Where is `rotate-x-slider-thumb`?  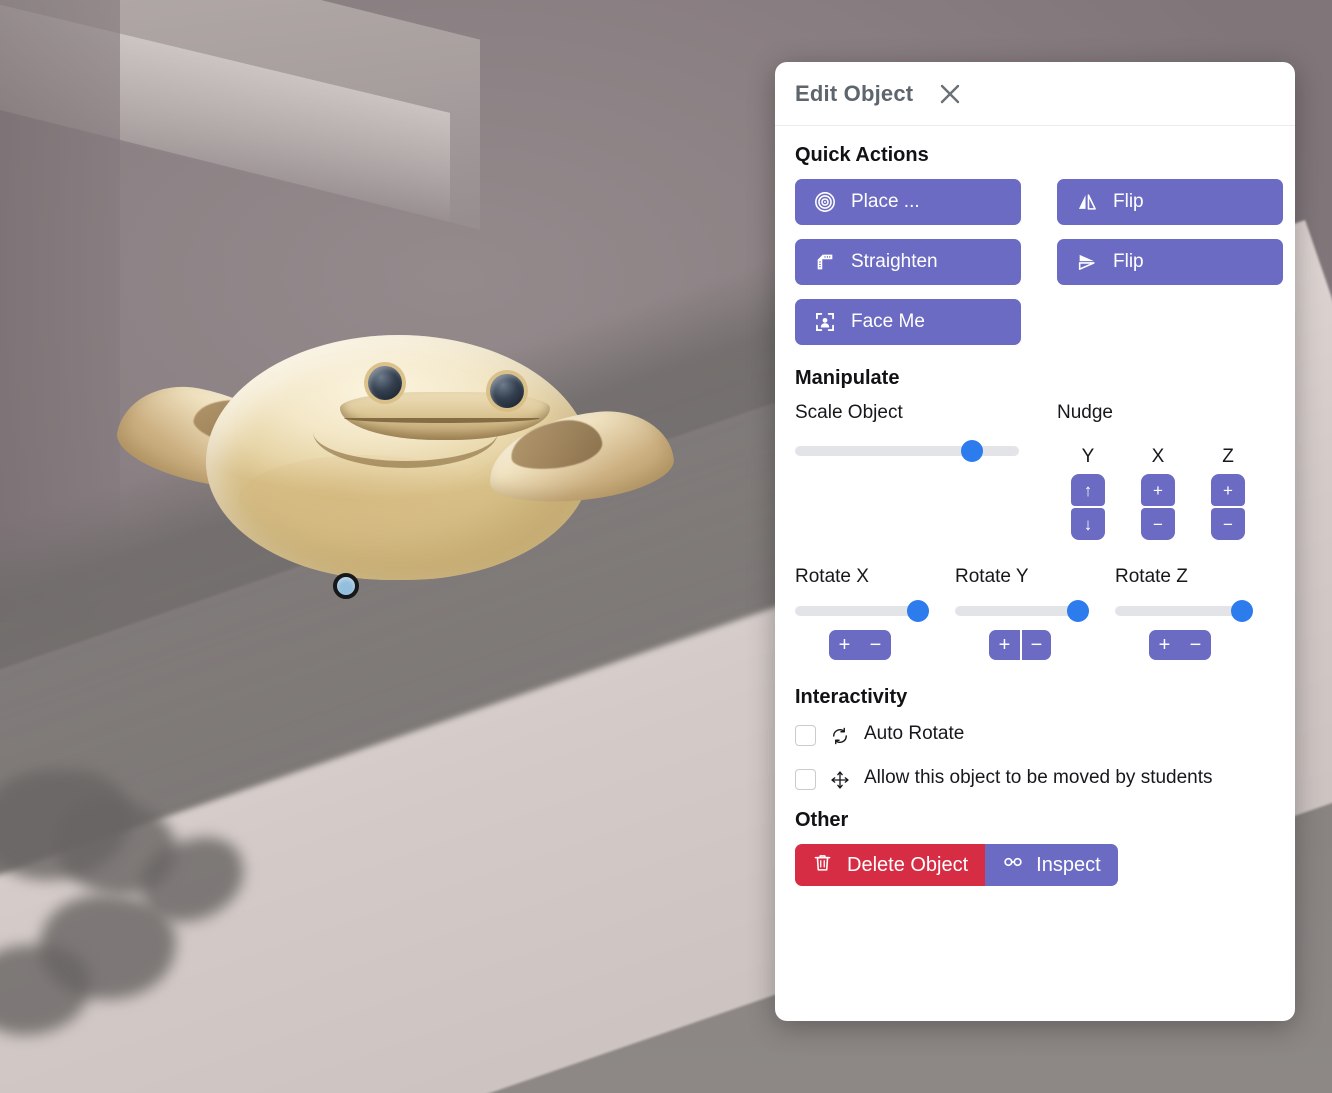
rotate-x-slider-thumb is located at coordinates (918, 611).